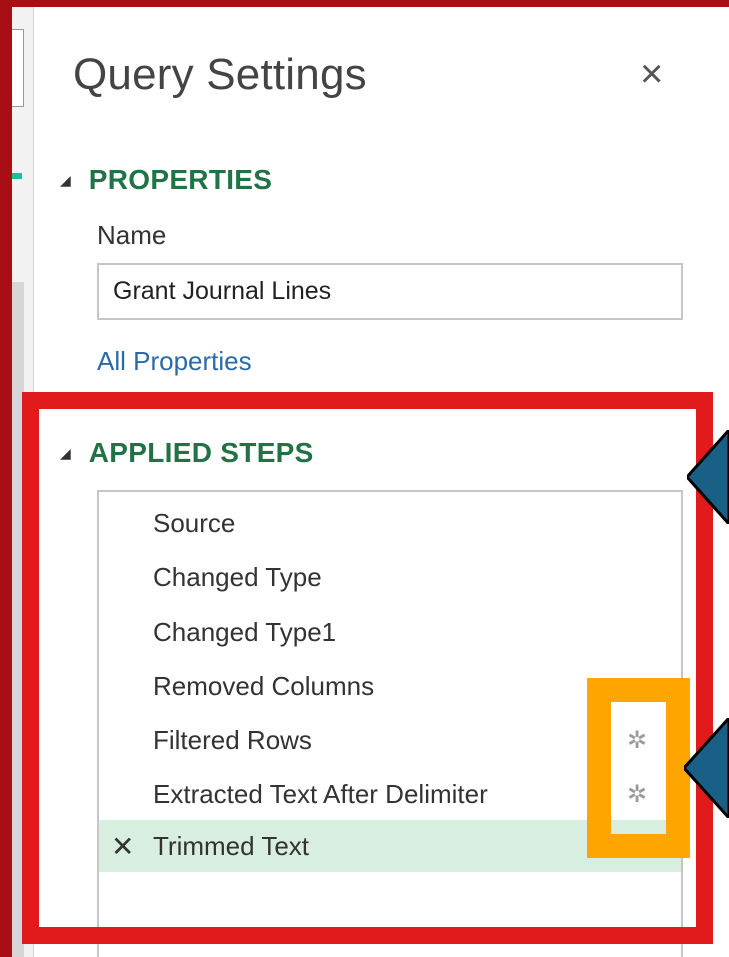 This screenshot has height=957, width=729. I want to click on settings-gear-highlight, so click(638, 768).